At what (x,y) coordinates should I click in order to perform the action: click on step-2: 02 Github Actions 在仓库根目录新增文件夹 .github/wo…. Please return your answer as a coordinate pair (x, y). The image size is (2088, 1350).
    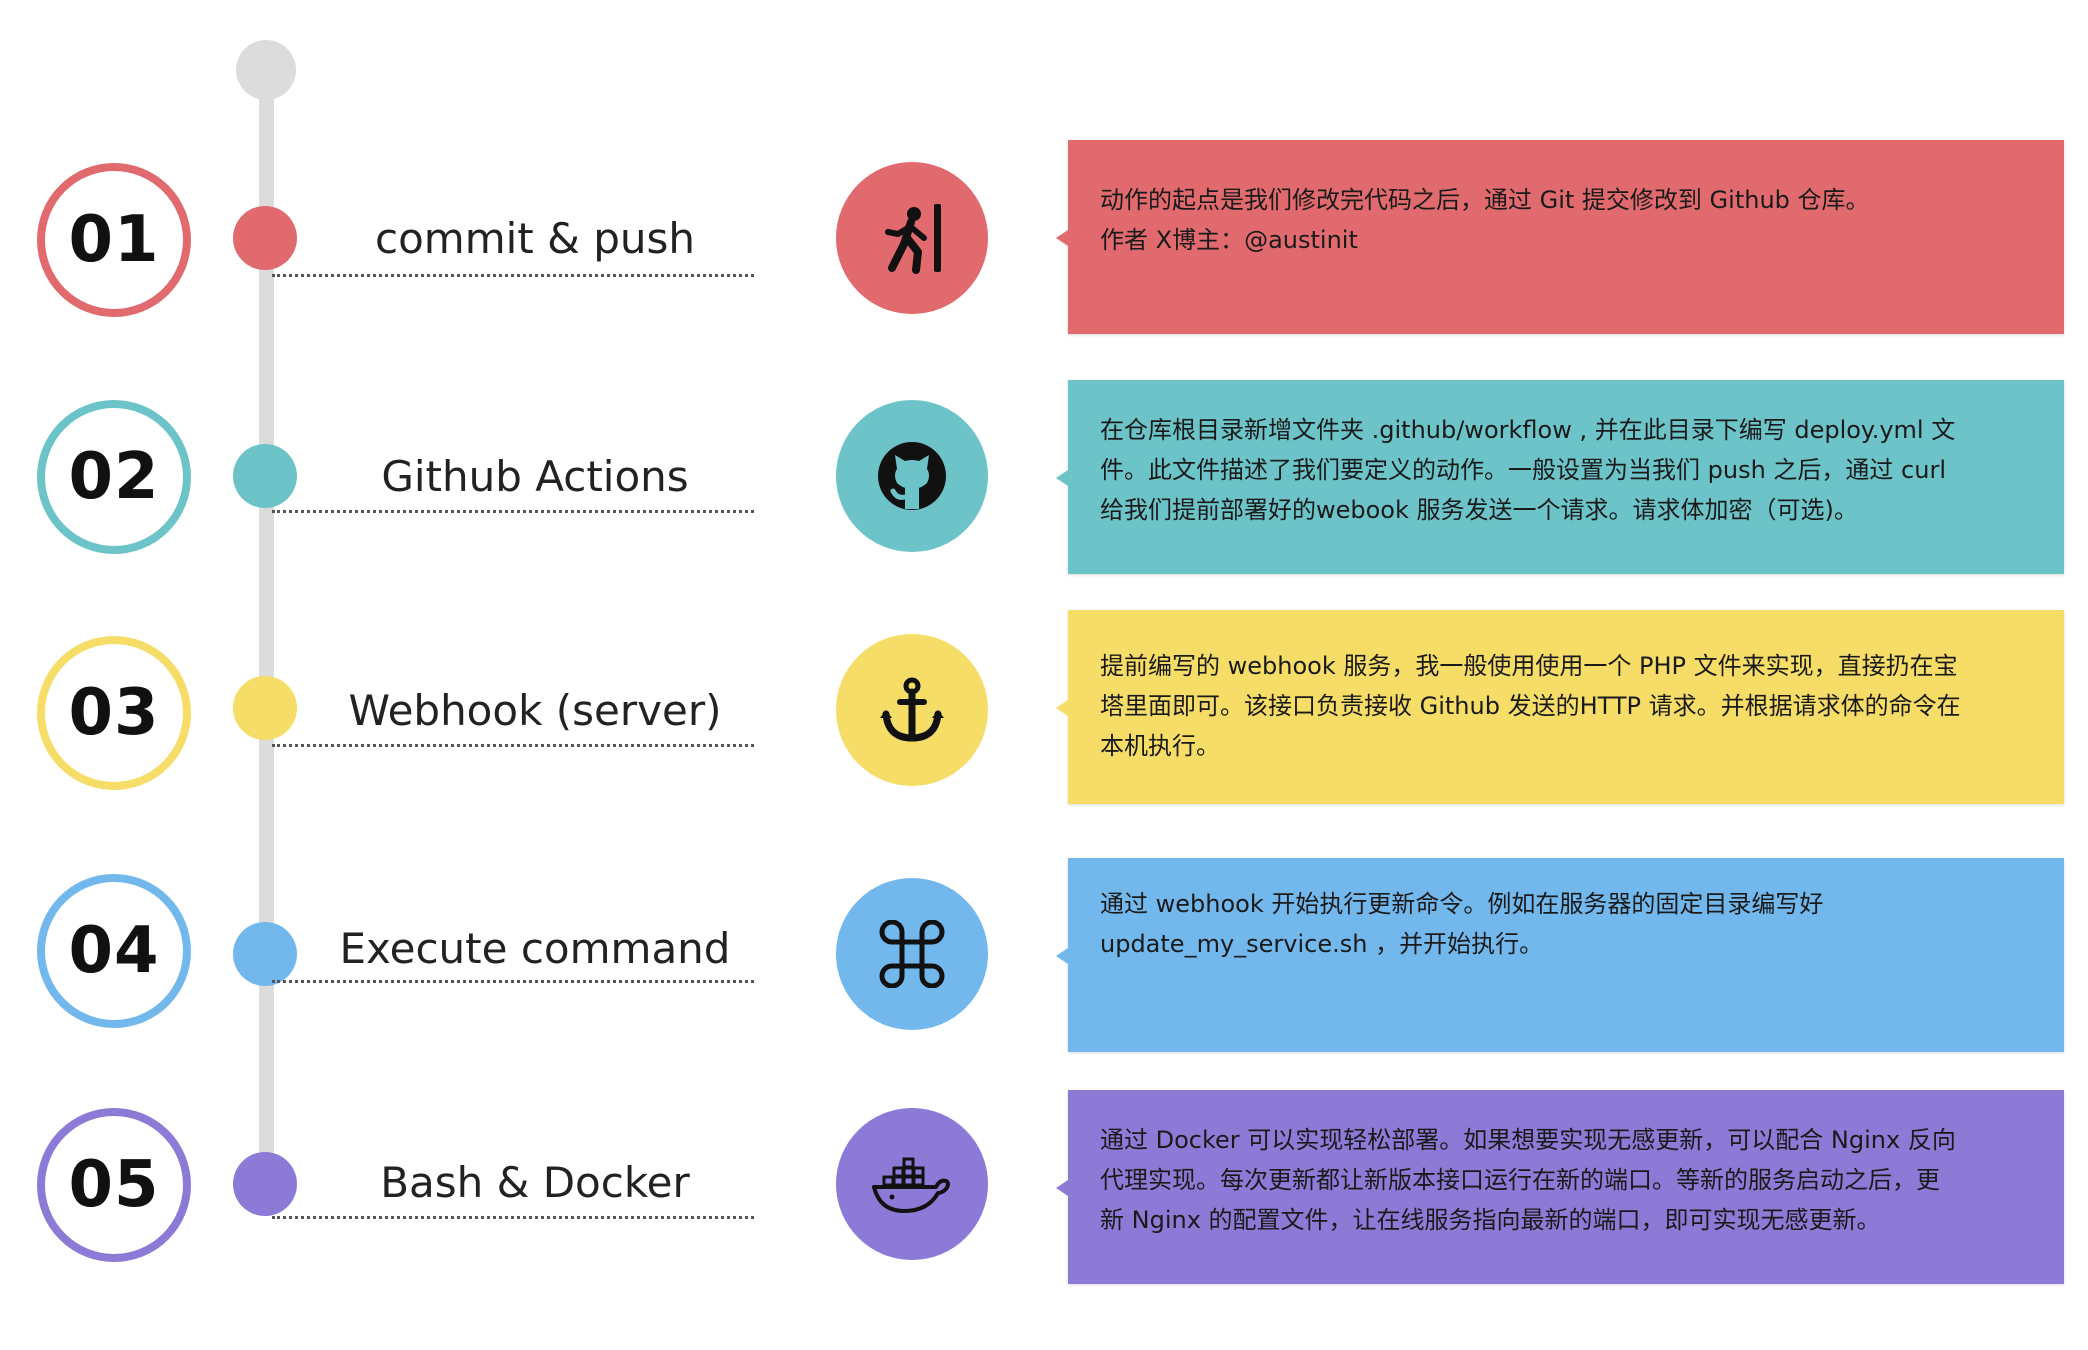
    Looking at the image, I should click on (1044, 480).